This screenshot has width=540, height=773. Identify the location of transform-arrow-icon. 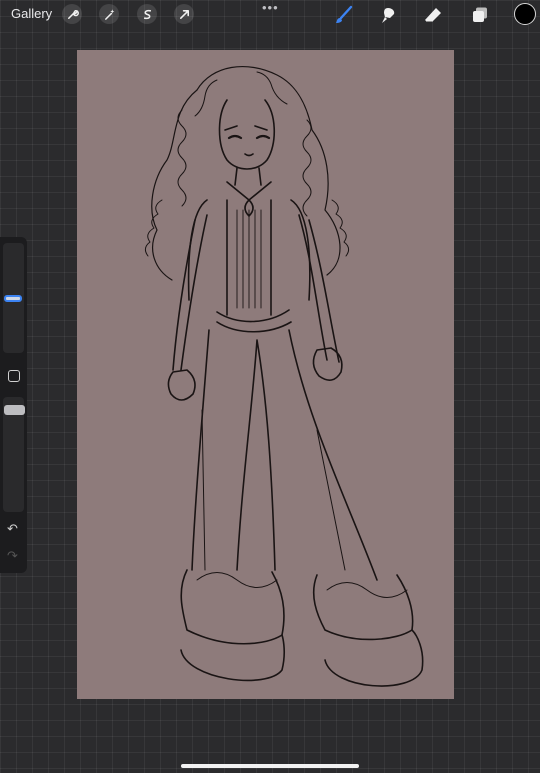
(184, 14).